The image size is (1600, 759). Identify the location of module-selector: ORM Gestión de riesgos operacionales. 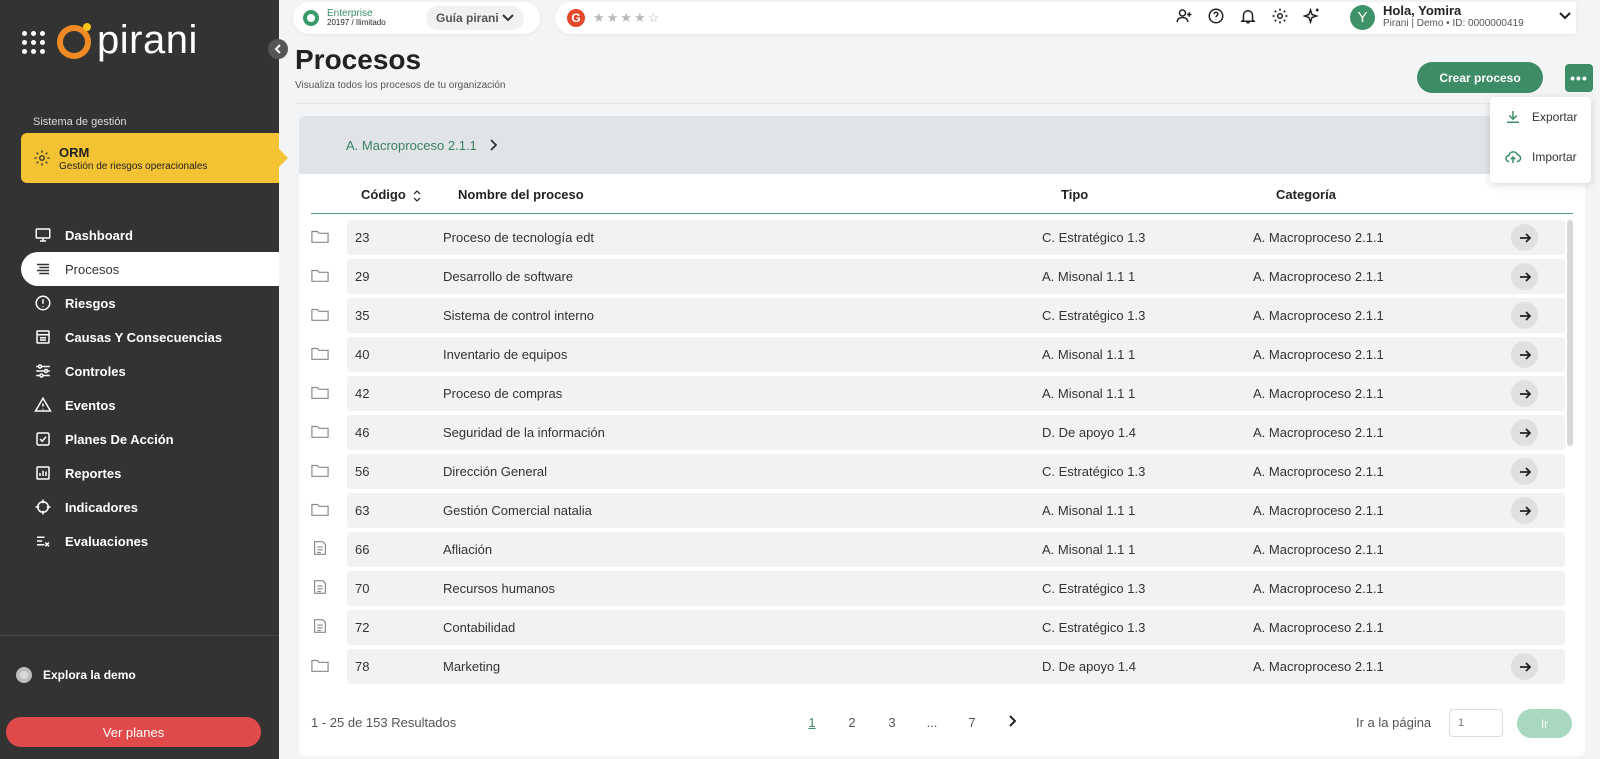
(154, 158).